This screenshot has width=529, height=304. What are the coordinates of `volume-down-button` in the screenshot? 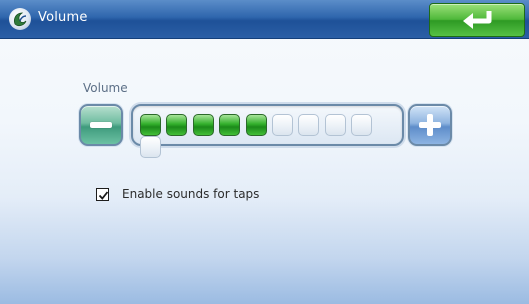 It's located at (101, 125).